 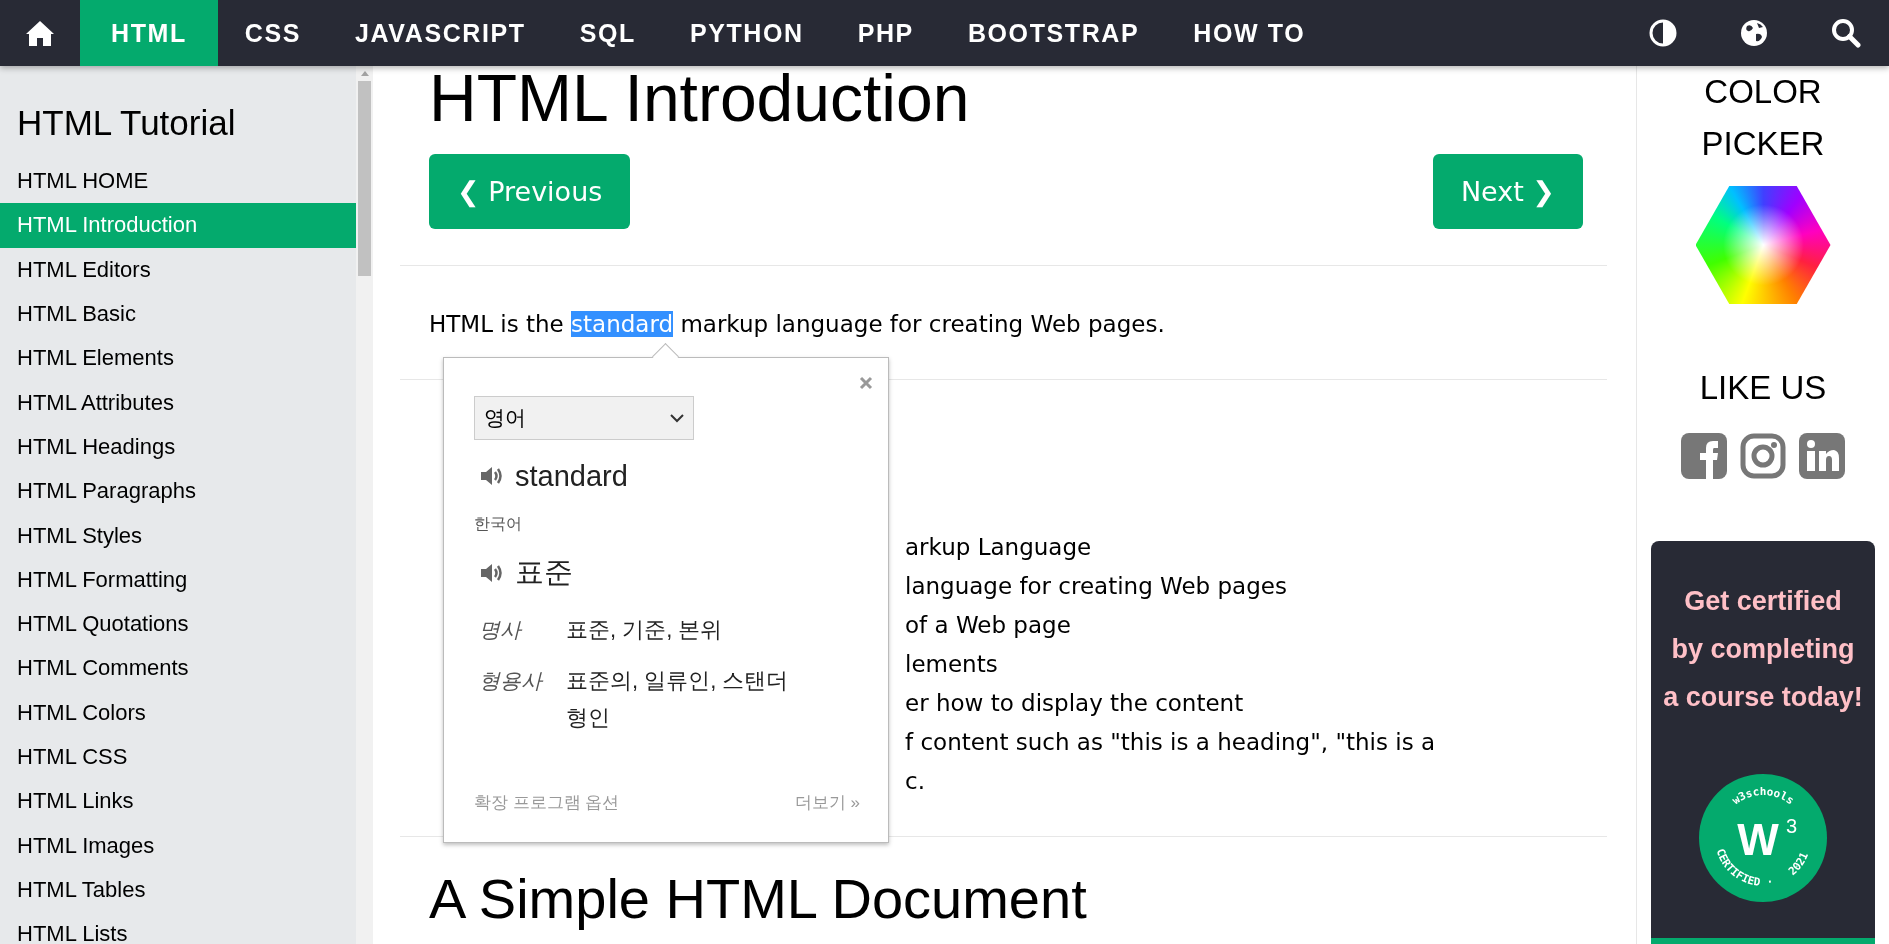 What do you see at coordinates (1075, 703) in the screenshot?
I see `list-item-text: er how to display the content` at bounding box center [1075, 703].